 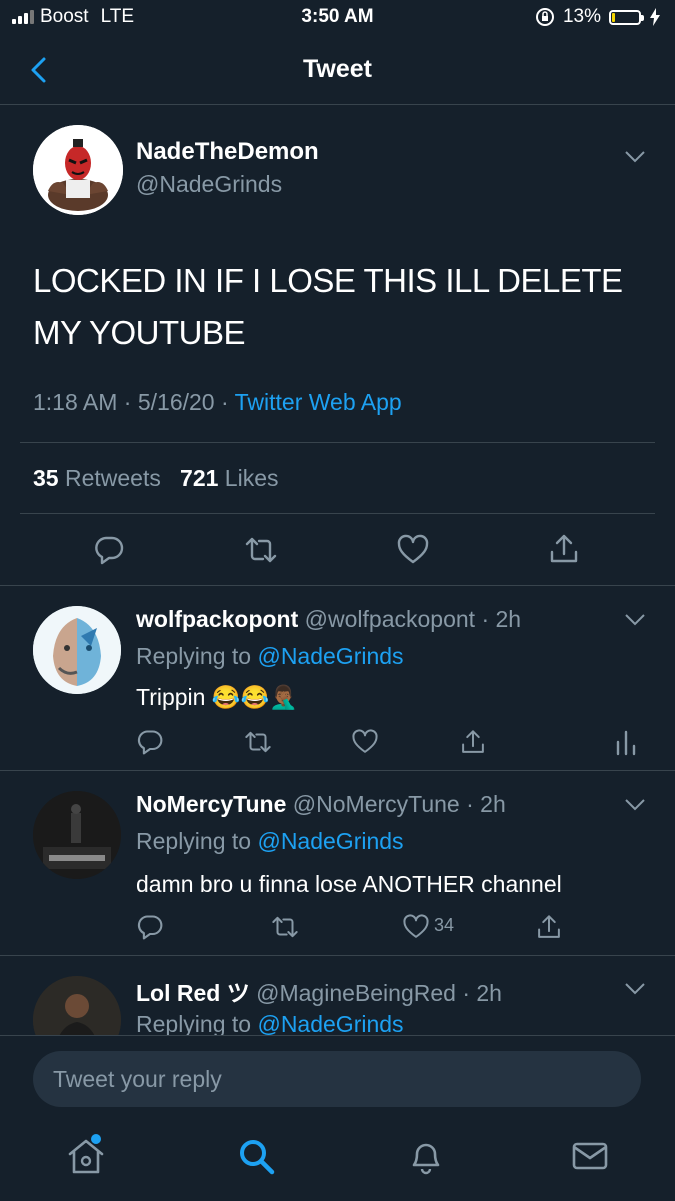 What do you see at coordinates (581, 16) in the screenshot?
I see `battery-percent: 13%` at bounding box center [581, 16].